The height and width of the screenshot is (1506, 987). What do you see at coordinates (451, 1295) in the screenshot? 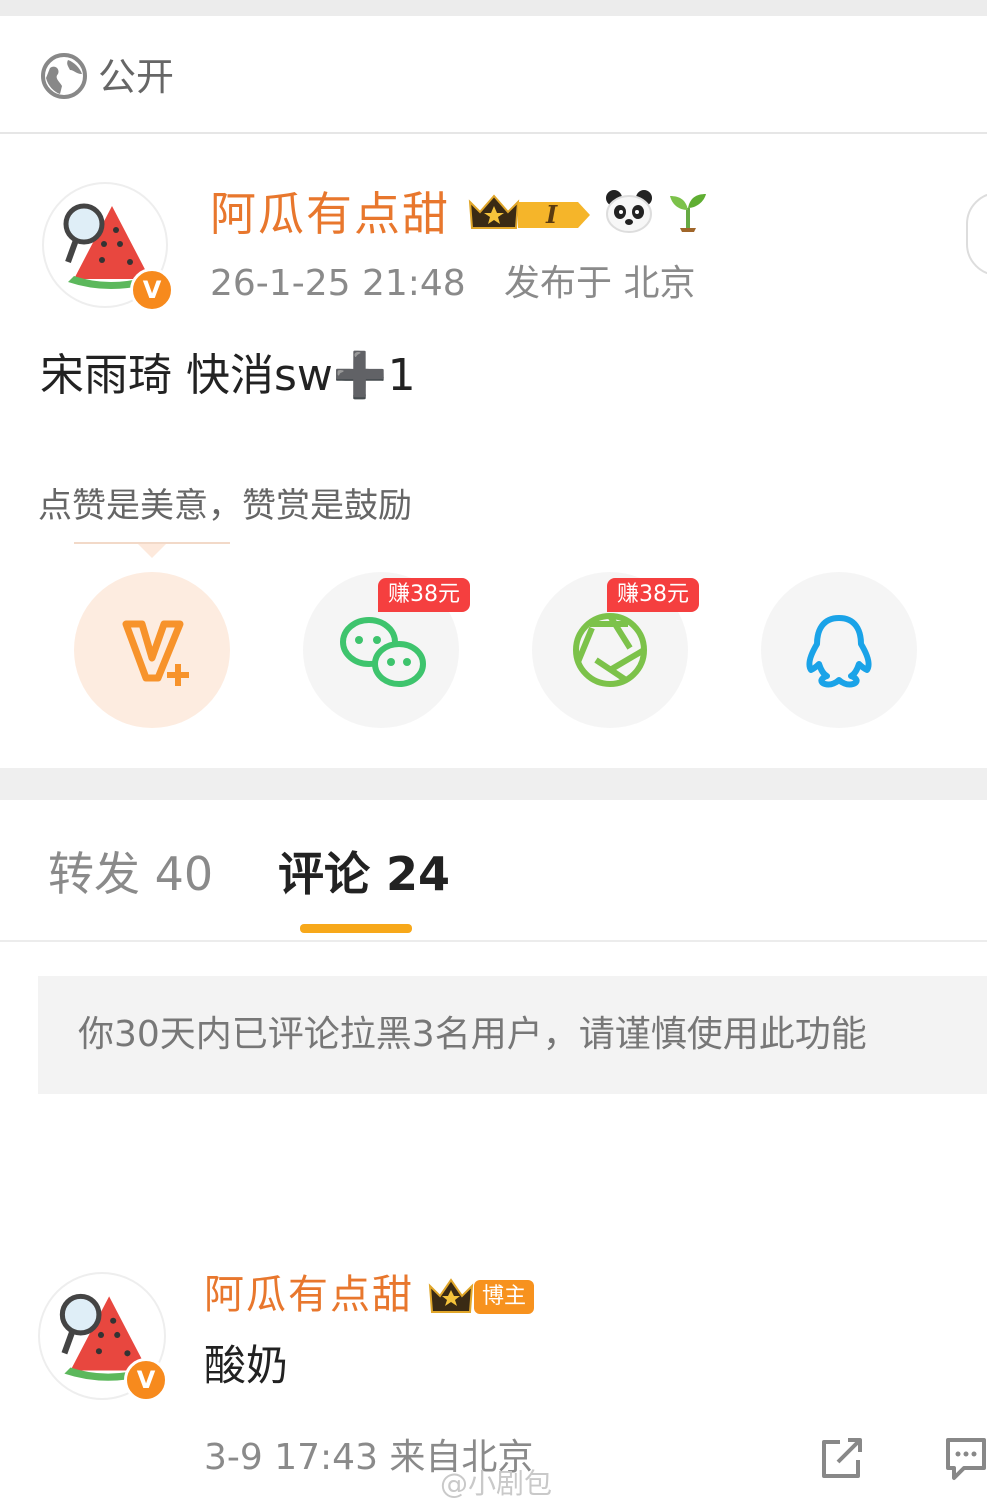
I see `vip-crown-icon` at bounding box center [451, 1295].